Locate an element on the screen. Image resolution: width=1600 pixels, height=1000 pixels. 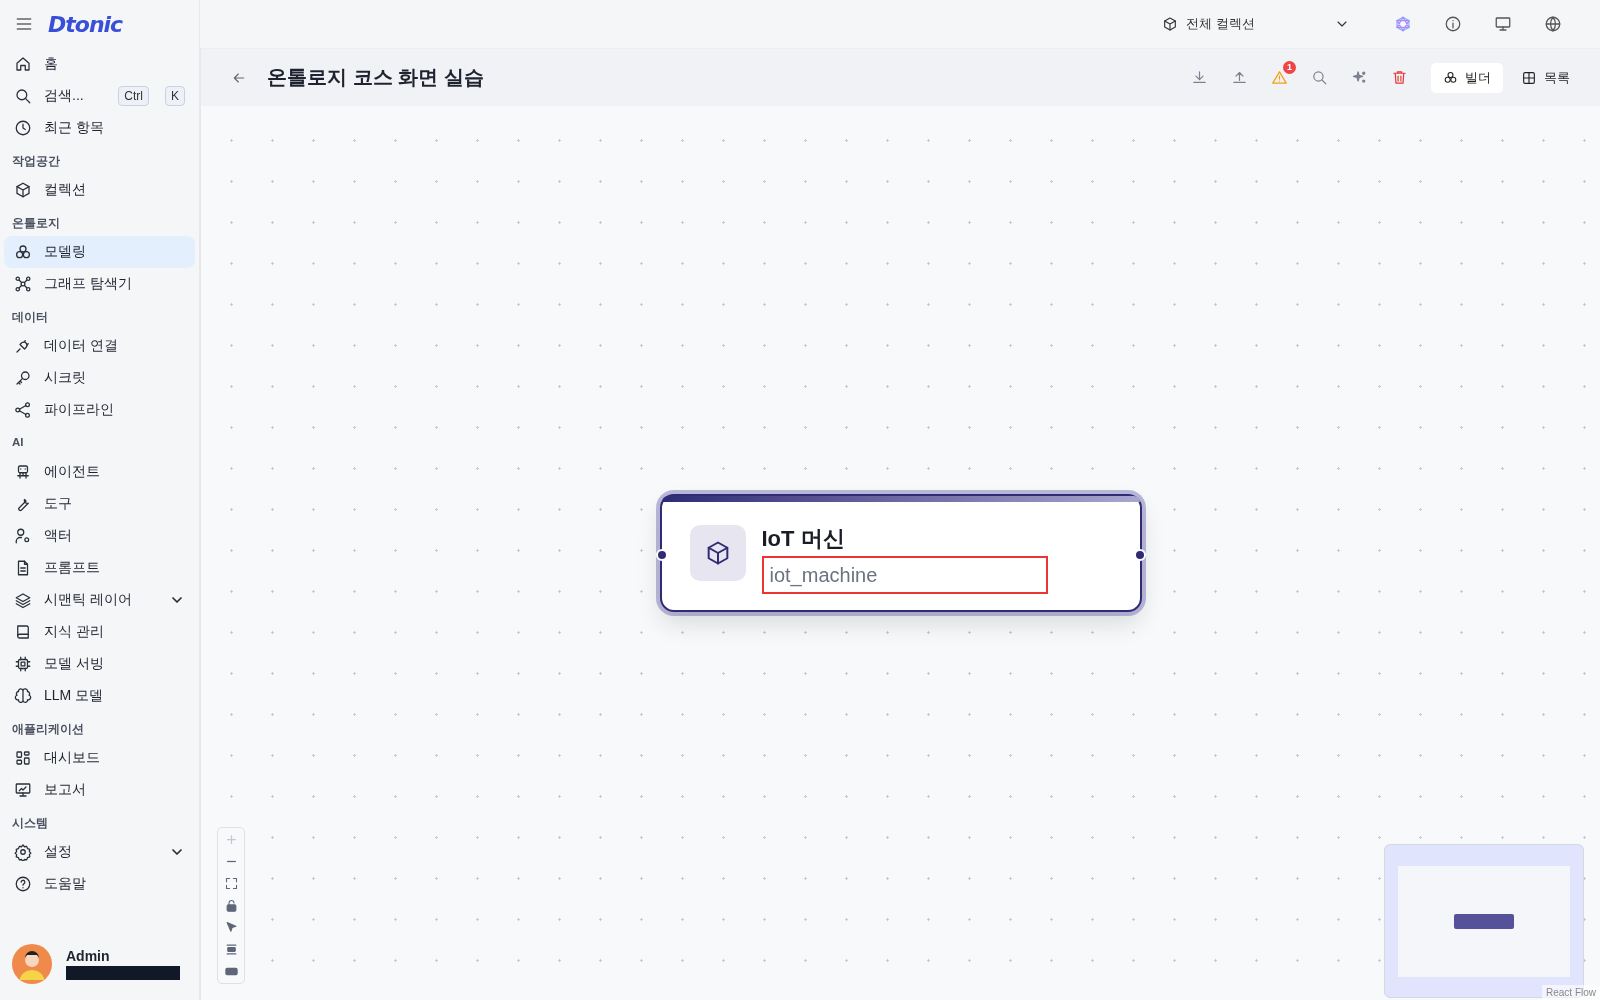
book-icon is located at coordinates (23, 632).